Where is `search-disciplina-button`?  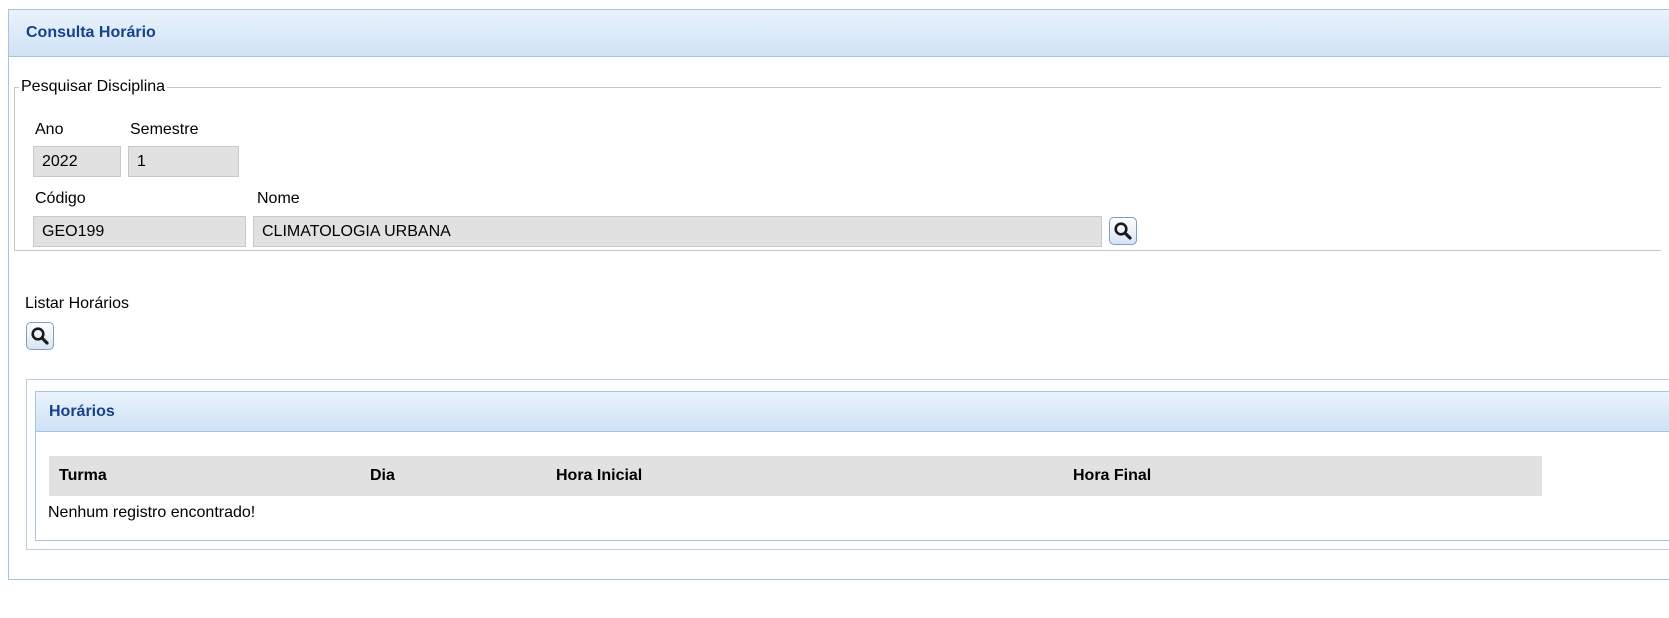 search-disciplina-button is located at coordinates (1123, 231).